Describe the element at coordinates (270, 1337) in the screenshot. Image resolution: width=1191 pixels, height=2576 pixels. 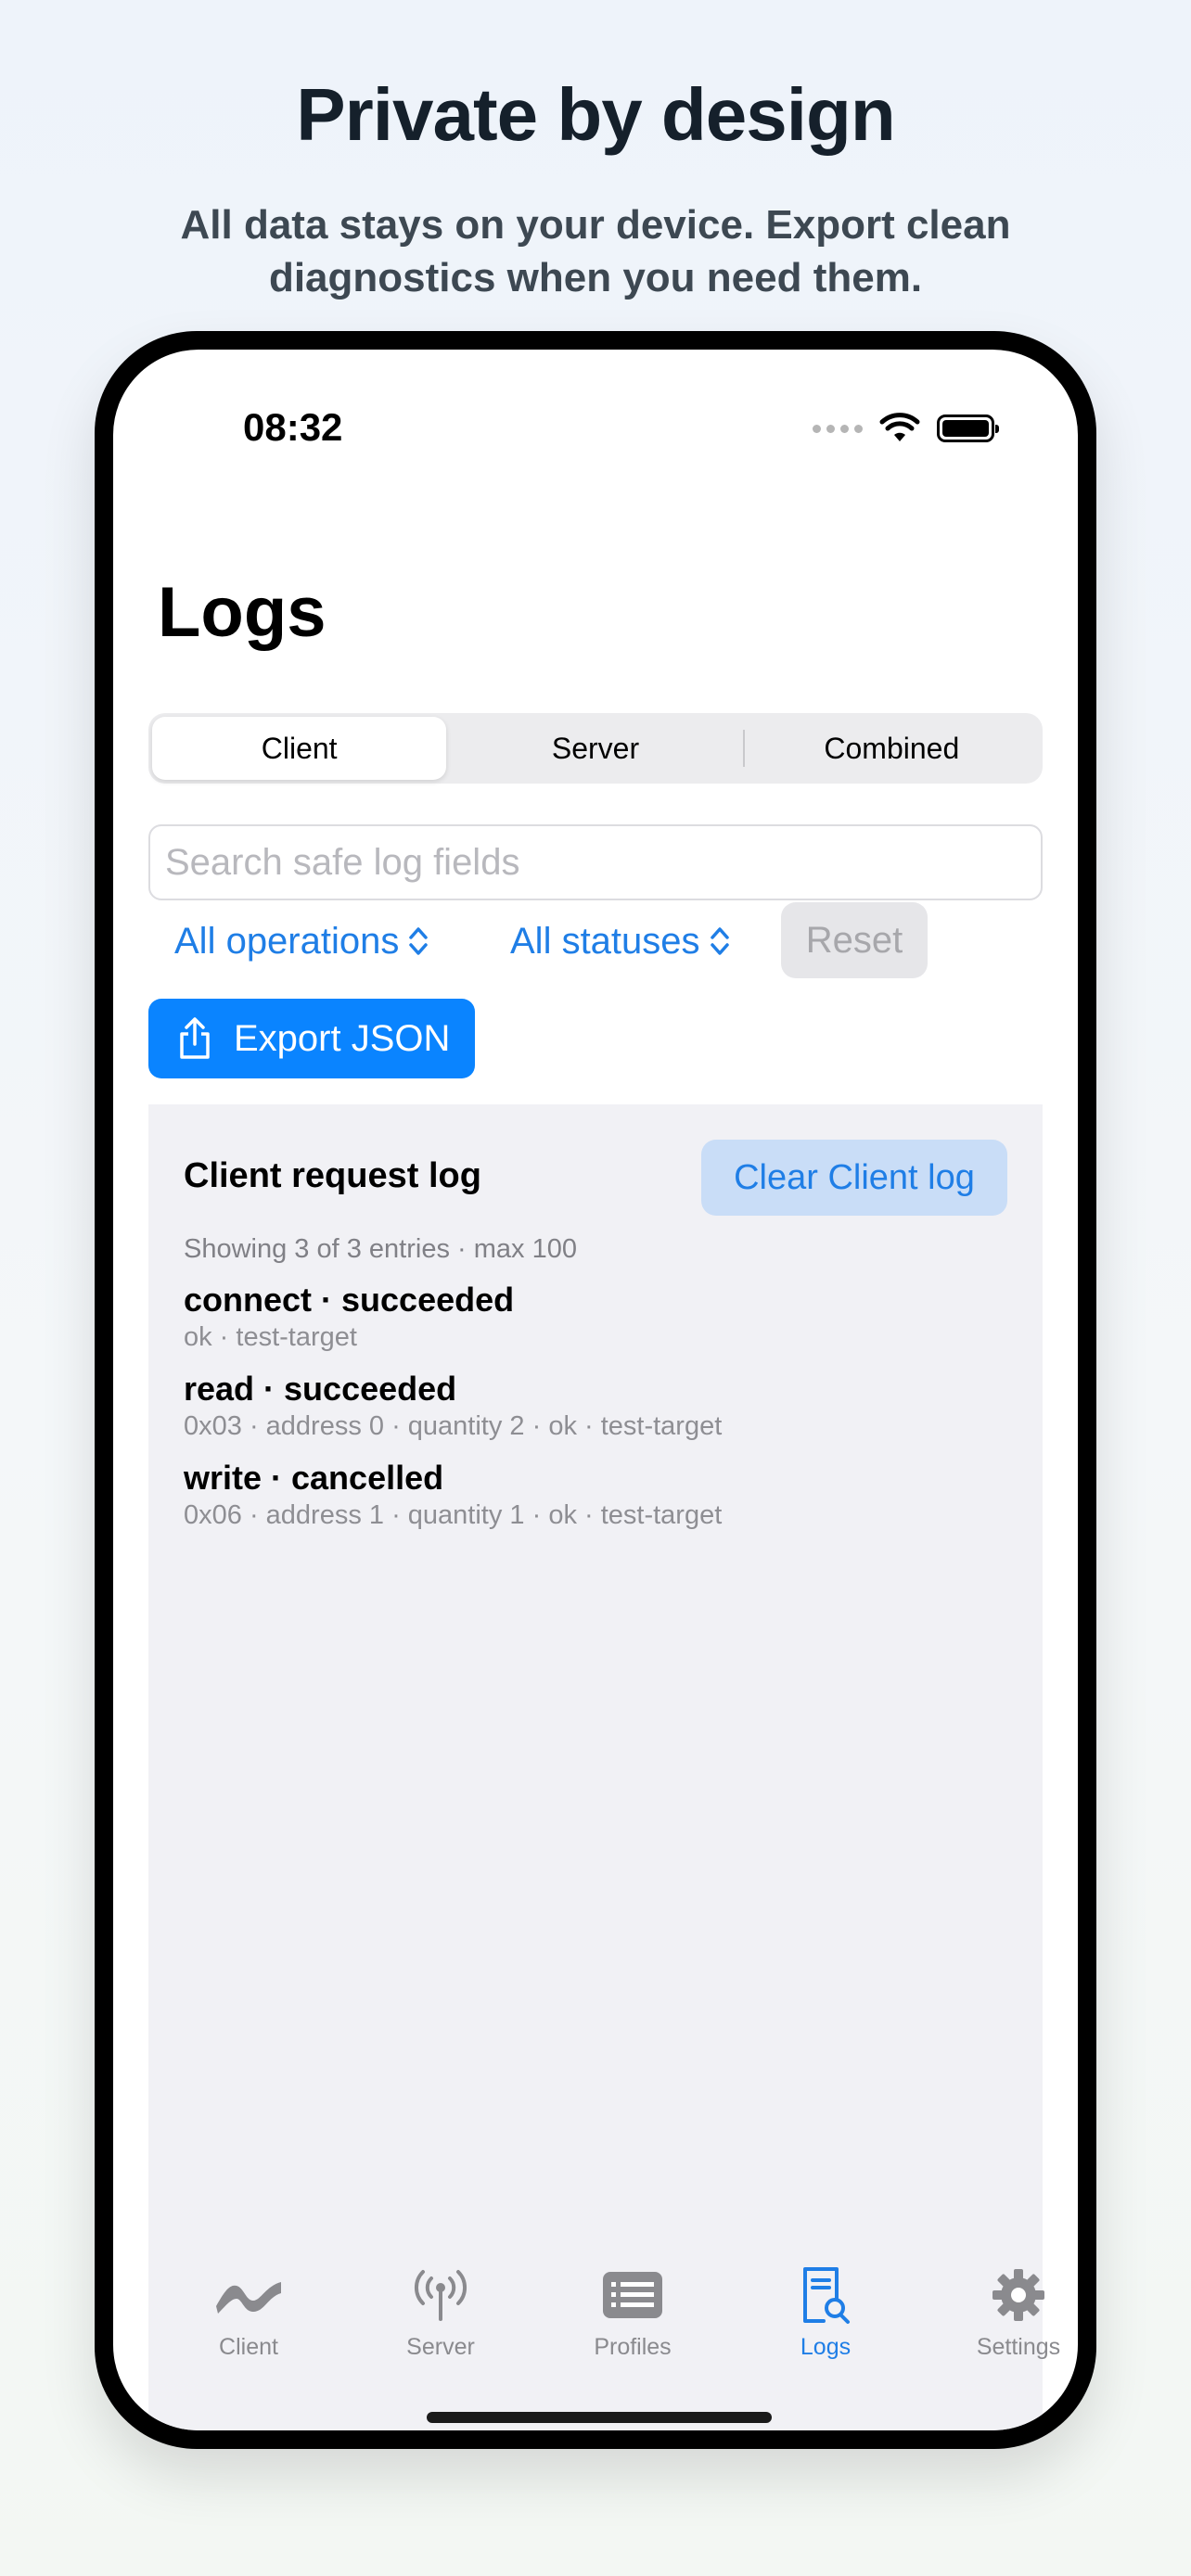
I see `log-entry-detail: ok · test-target` at that location.